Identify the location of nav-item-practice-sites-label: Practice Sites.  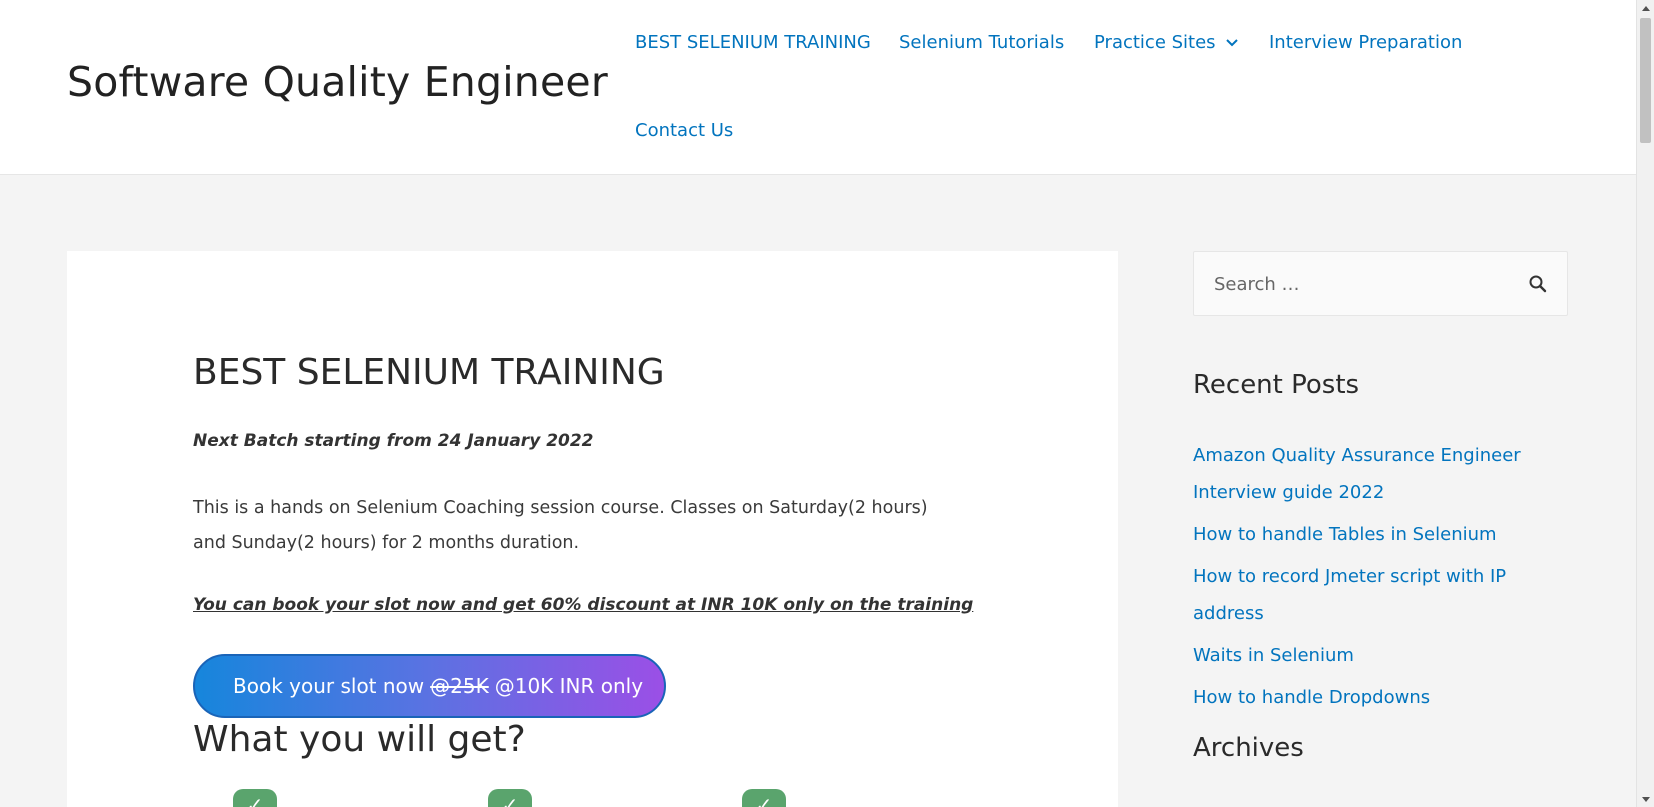
(1155, 42).